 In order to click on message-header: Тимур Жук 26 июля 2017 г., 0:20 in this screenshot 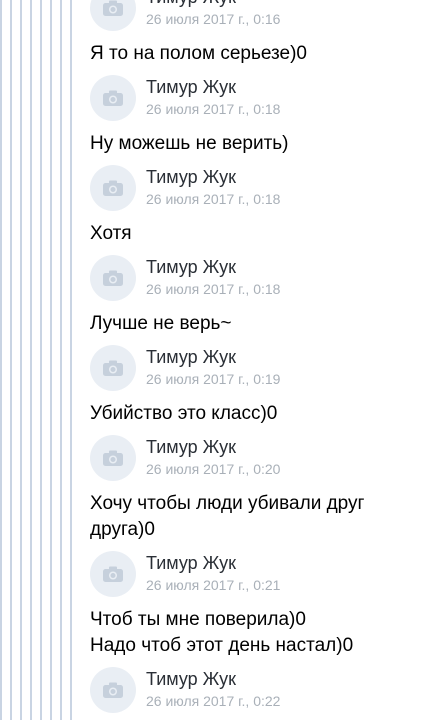, I will do `click(263, 462)`.